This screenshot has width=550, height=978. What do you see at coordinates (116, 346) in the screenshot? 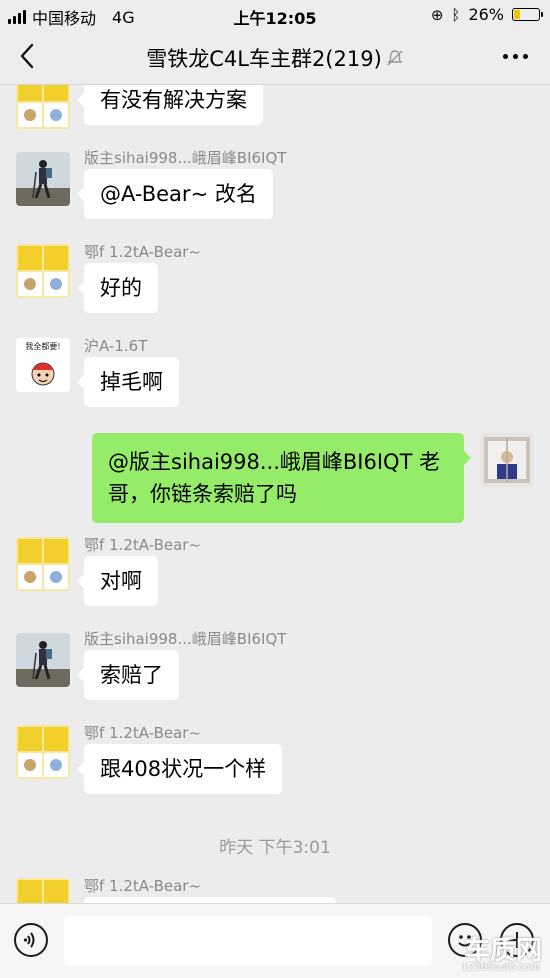
I see `sender-name: 沪A-1.6T` at bounding box center [116, 346].